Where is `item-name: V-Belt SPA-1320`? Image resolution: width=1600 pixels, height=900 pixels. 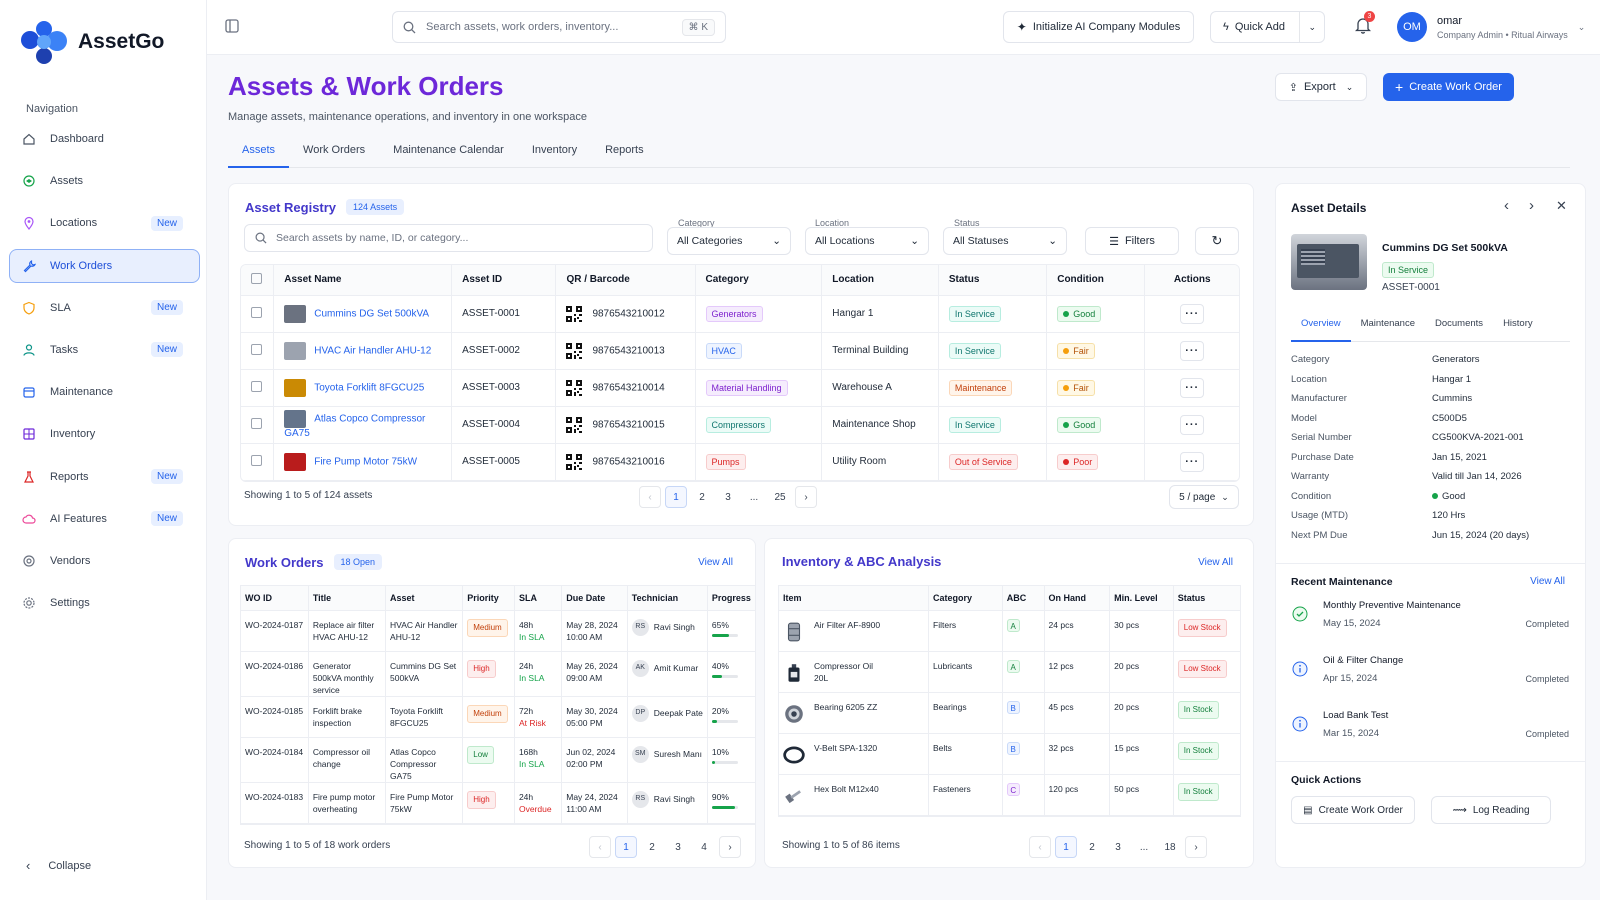
item-name: V-Belt SPA-1320 is located at coordinates (849, 748).